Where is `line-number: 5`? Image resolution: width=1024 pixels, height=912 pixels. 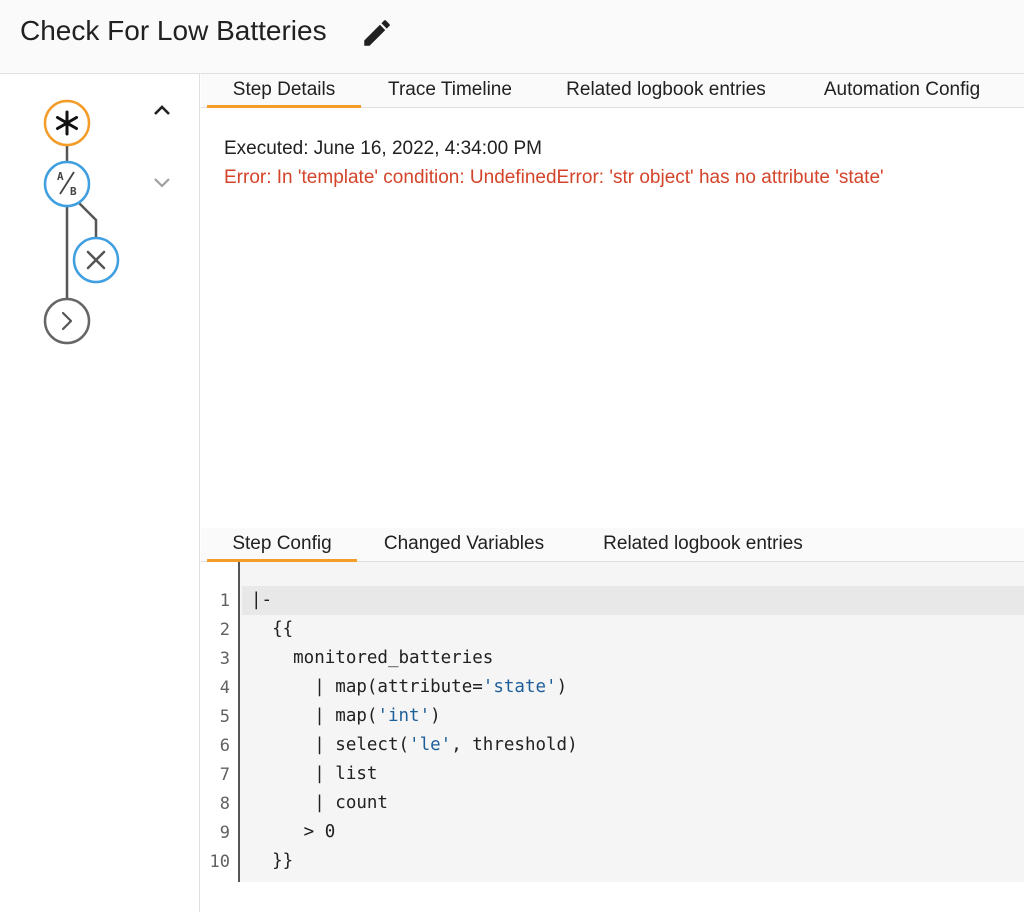 line-number: 5 is located at coordinates (224, 717).